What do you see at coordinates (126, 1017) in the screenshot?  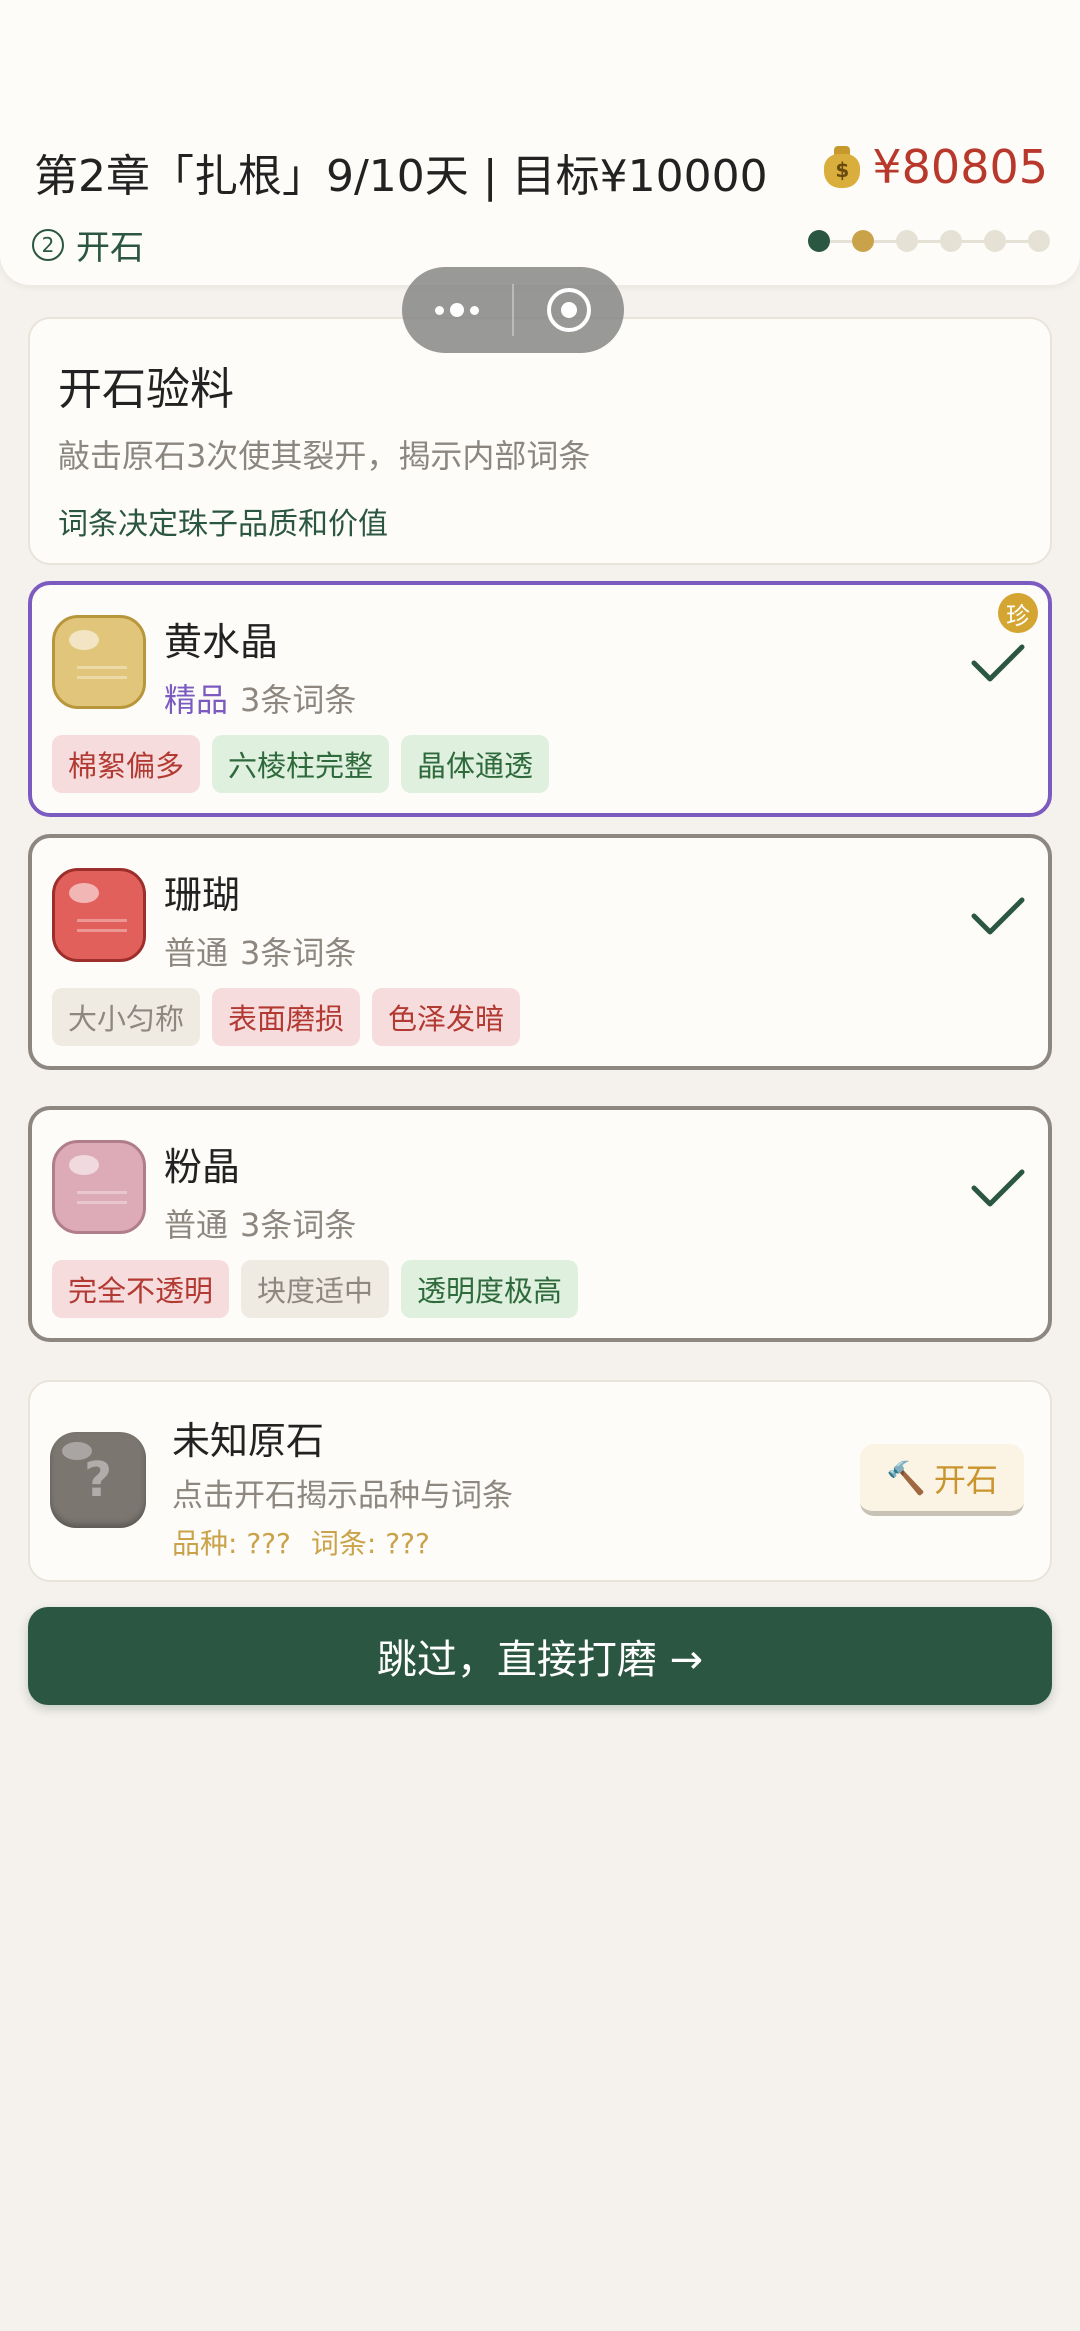 I see `trait-tag: 大小匀称` at bounding box center [126, 1017].